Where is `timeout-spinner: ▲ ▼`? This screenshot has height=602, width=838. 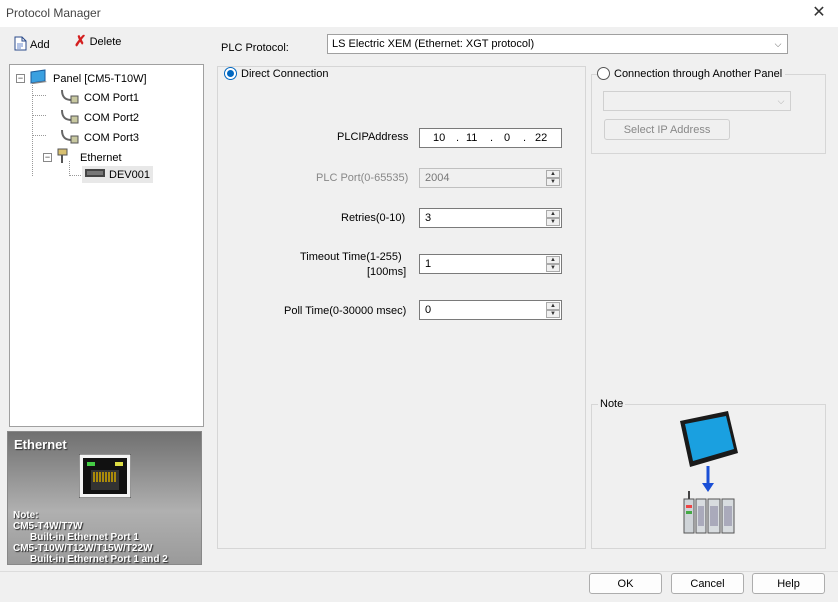
timeout-spinner: ▲ ▼ is located at coordinates (553, 264).